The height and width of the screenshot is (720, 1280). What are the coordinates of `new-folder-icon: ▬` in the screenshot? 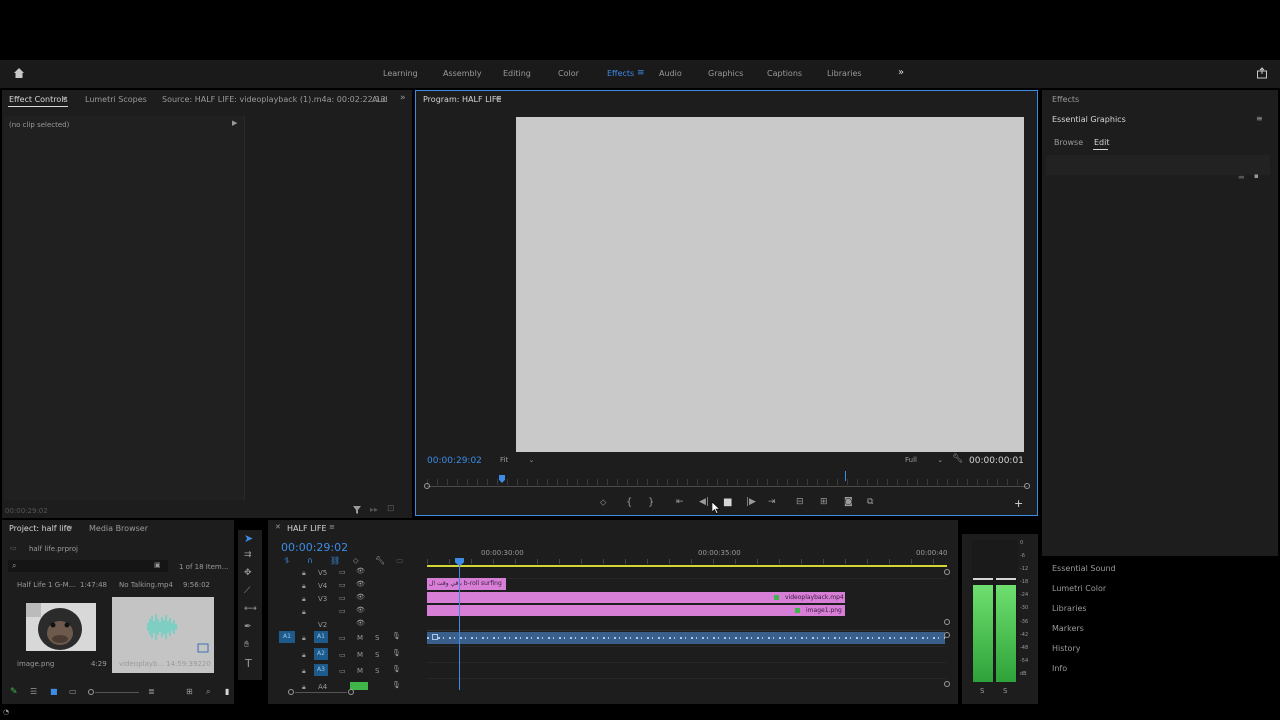 It's located at (1241, 177).